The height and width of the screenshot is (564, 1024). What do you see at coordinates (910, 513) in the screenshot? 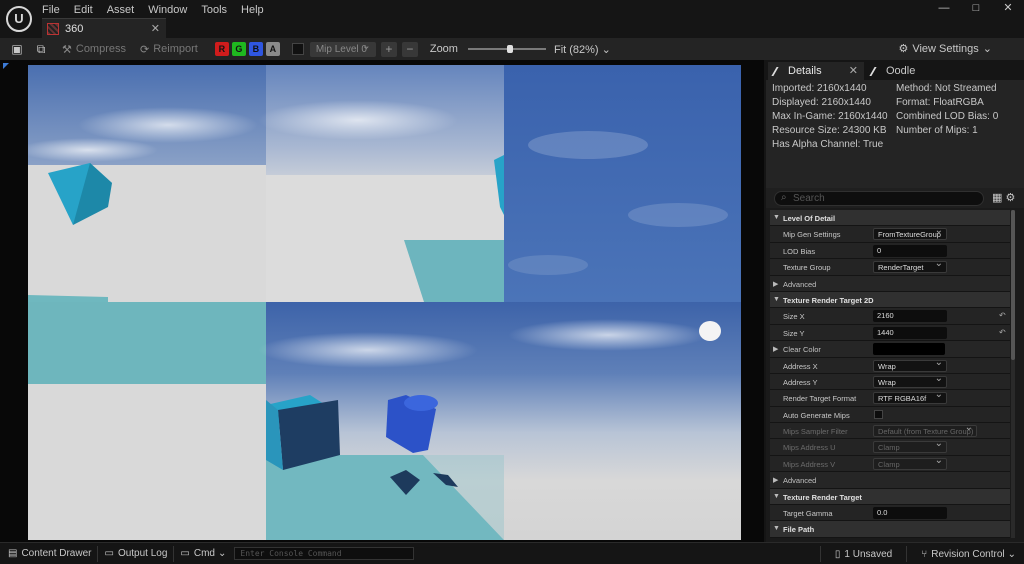
I see `property-input: 0.0` at bounding box center [910, 513].